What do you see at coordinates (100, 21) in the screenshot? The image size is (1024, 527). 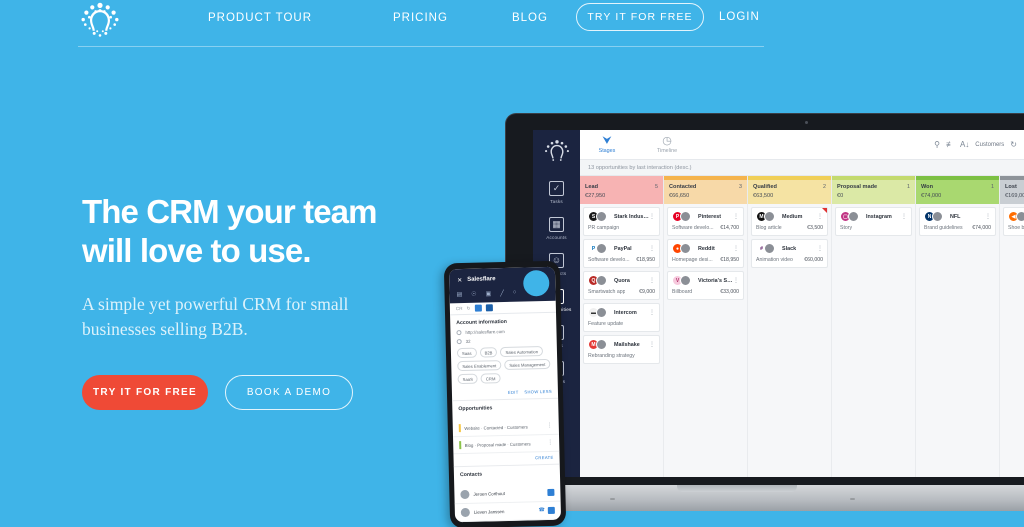 I see `salesflare-logo-icon` at bounding box center [100, 21].